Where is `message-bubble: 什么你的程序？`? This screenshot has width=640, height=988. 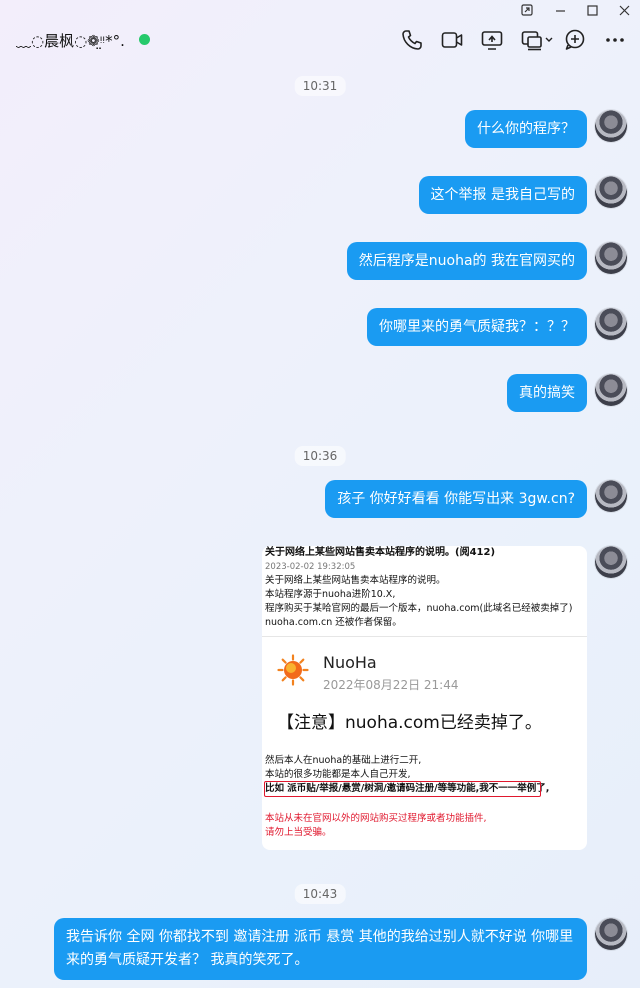
message-bubble: 什么你的程序？ is located at coordinates (526, 129).